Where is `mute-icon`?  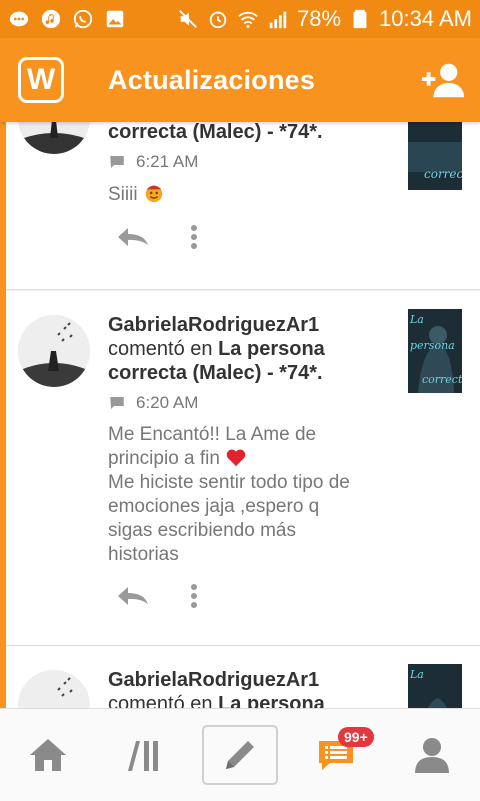 mute-icon is located at coordinates (188, 19).